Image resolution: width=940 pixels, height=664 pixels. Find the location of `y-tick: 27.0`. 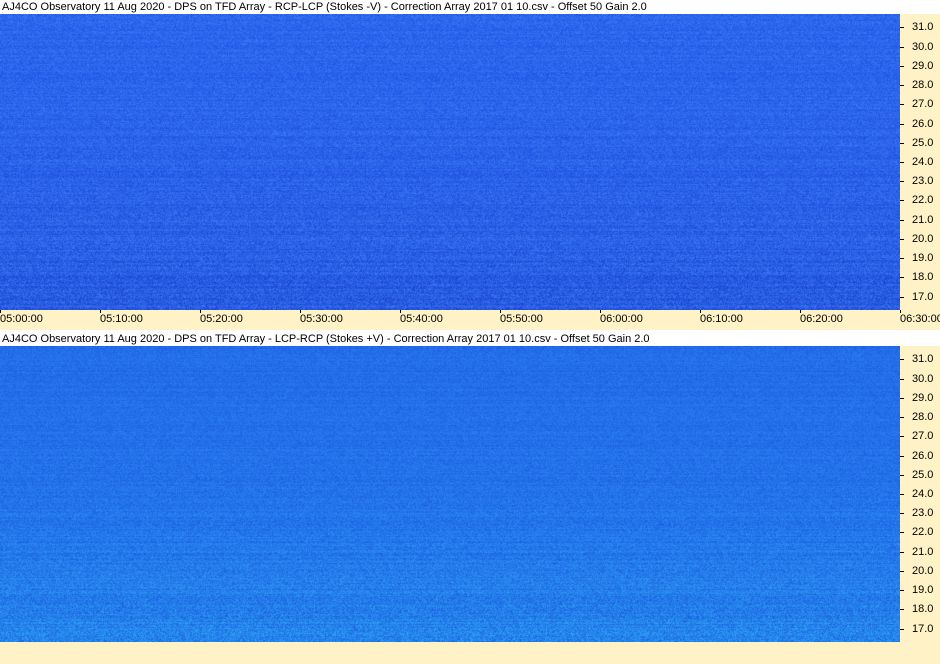

y-tick: 27.0 is located at coordinates (920, 104).